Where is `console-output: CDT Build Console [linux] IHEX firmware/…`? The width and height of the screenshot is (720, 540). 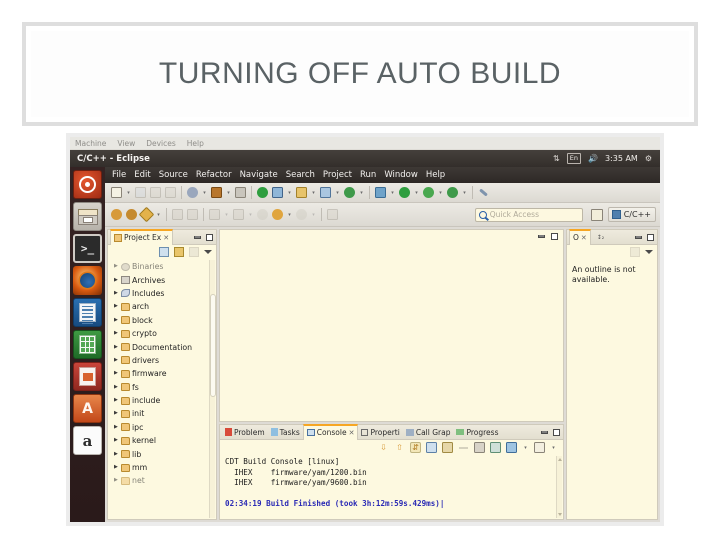
console-output: CDT Build Console [linux] IHEX firmware/… is located at coordinates (391, 487).